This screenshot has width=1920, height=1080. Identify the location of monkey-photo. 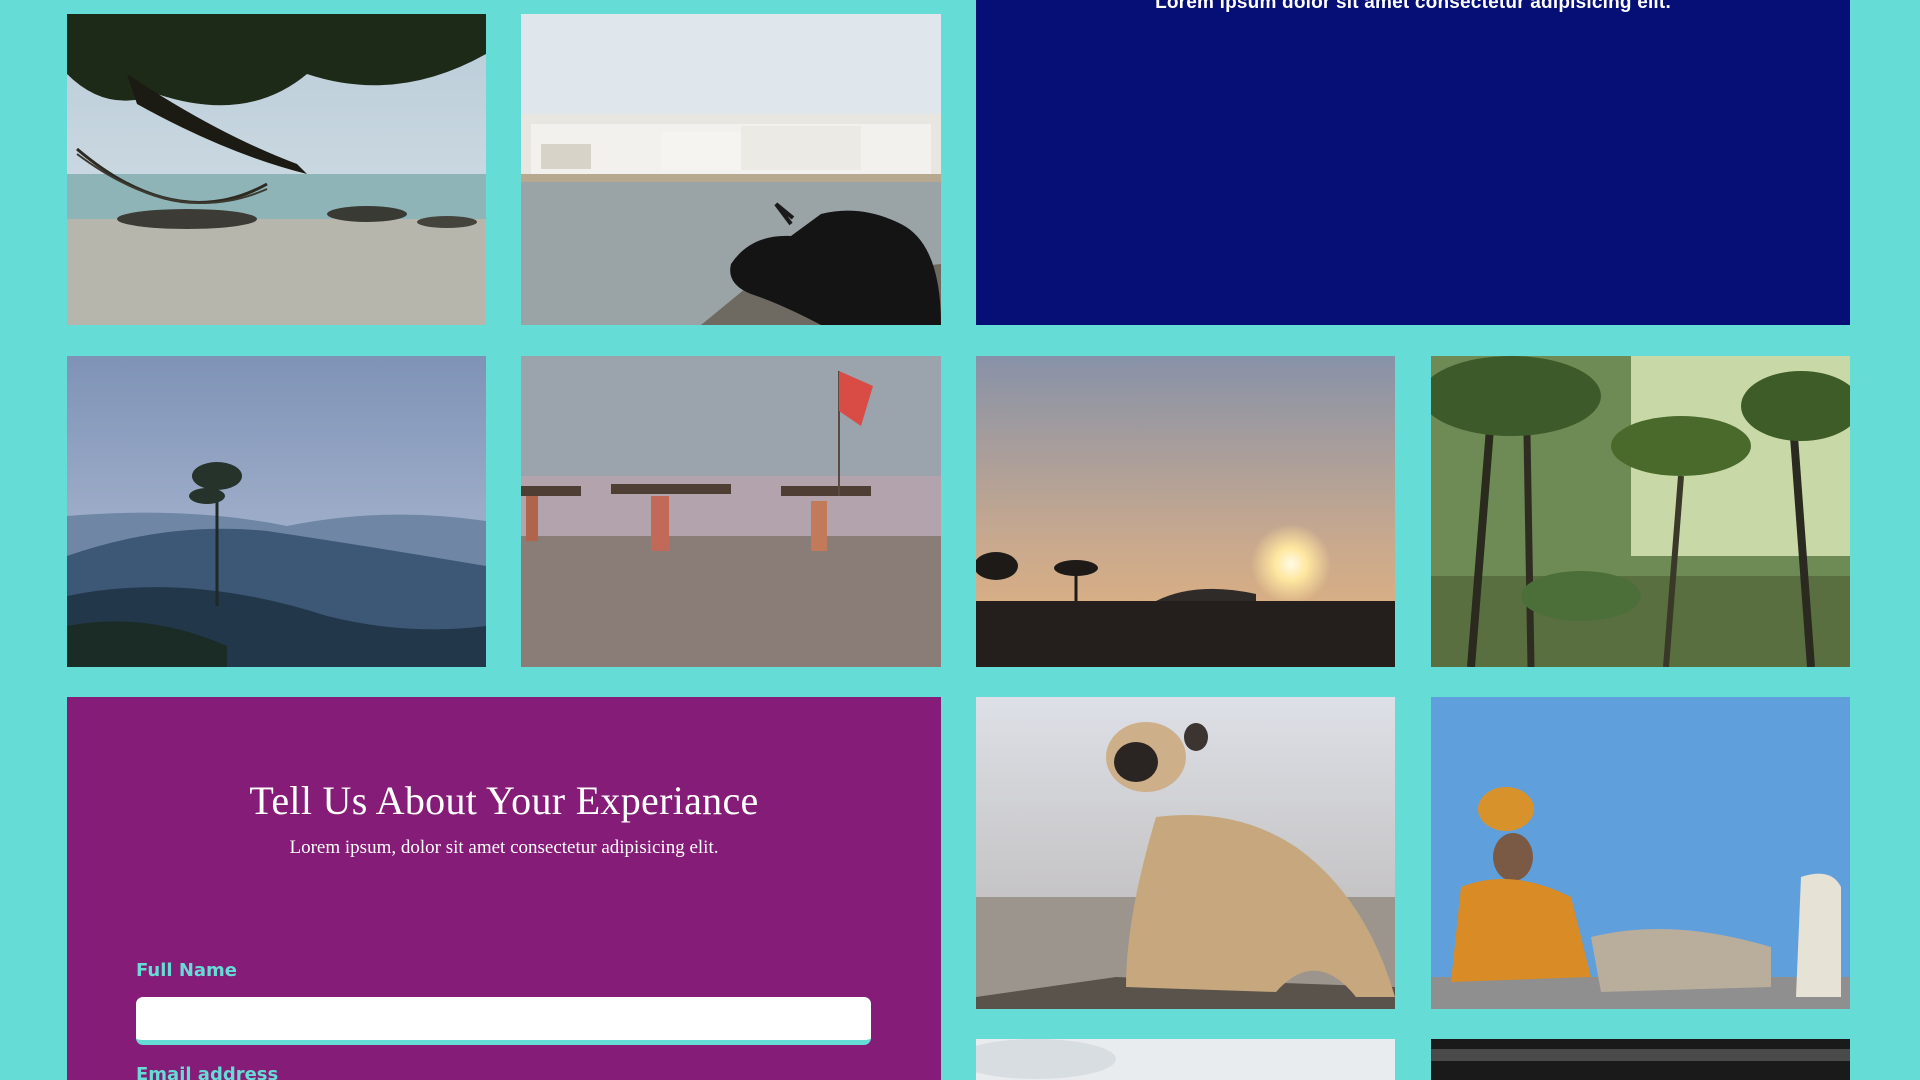
(1185, 853).